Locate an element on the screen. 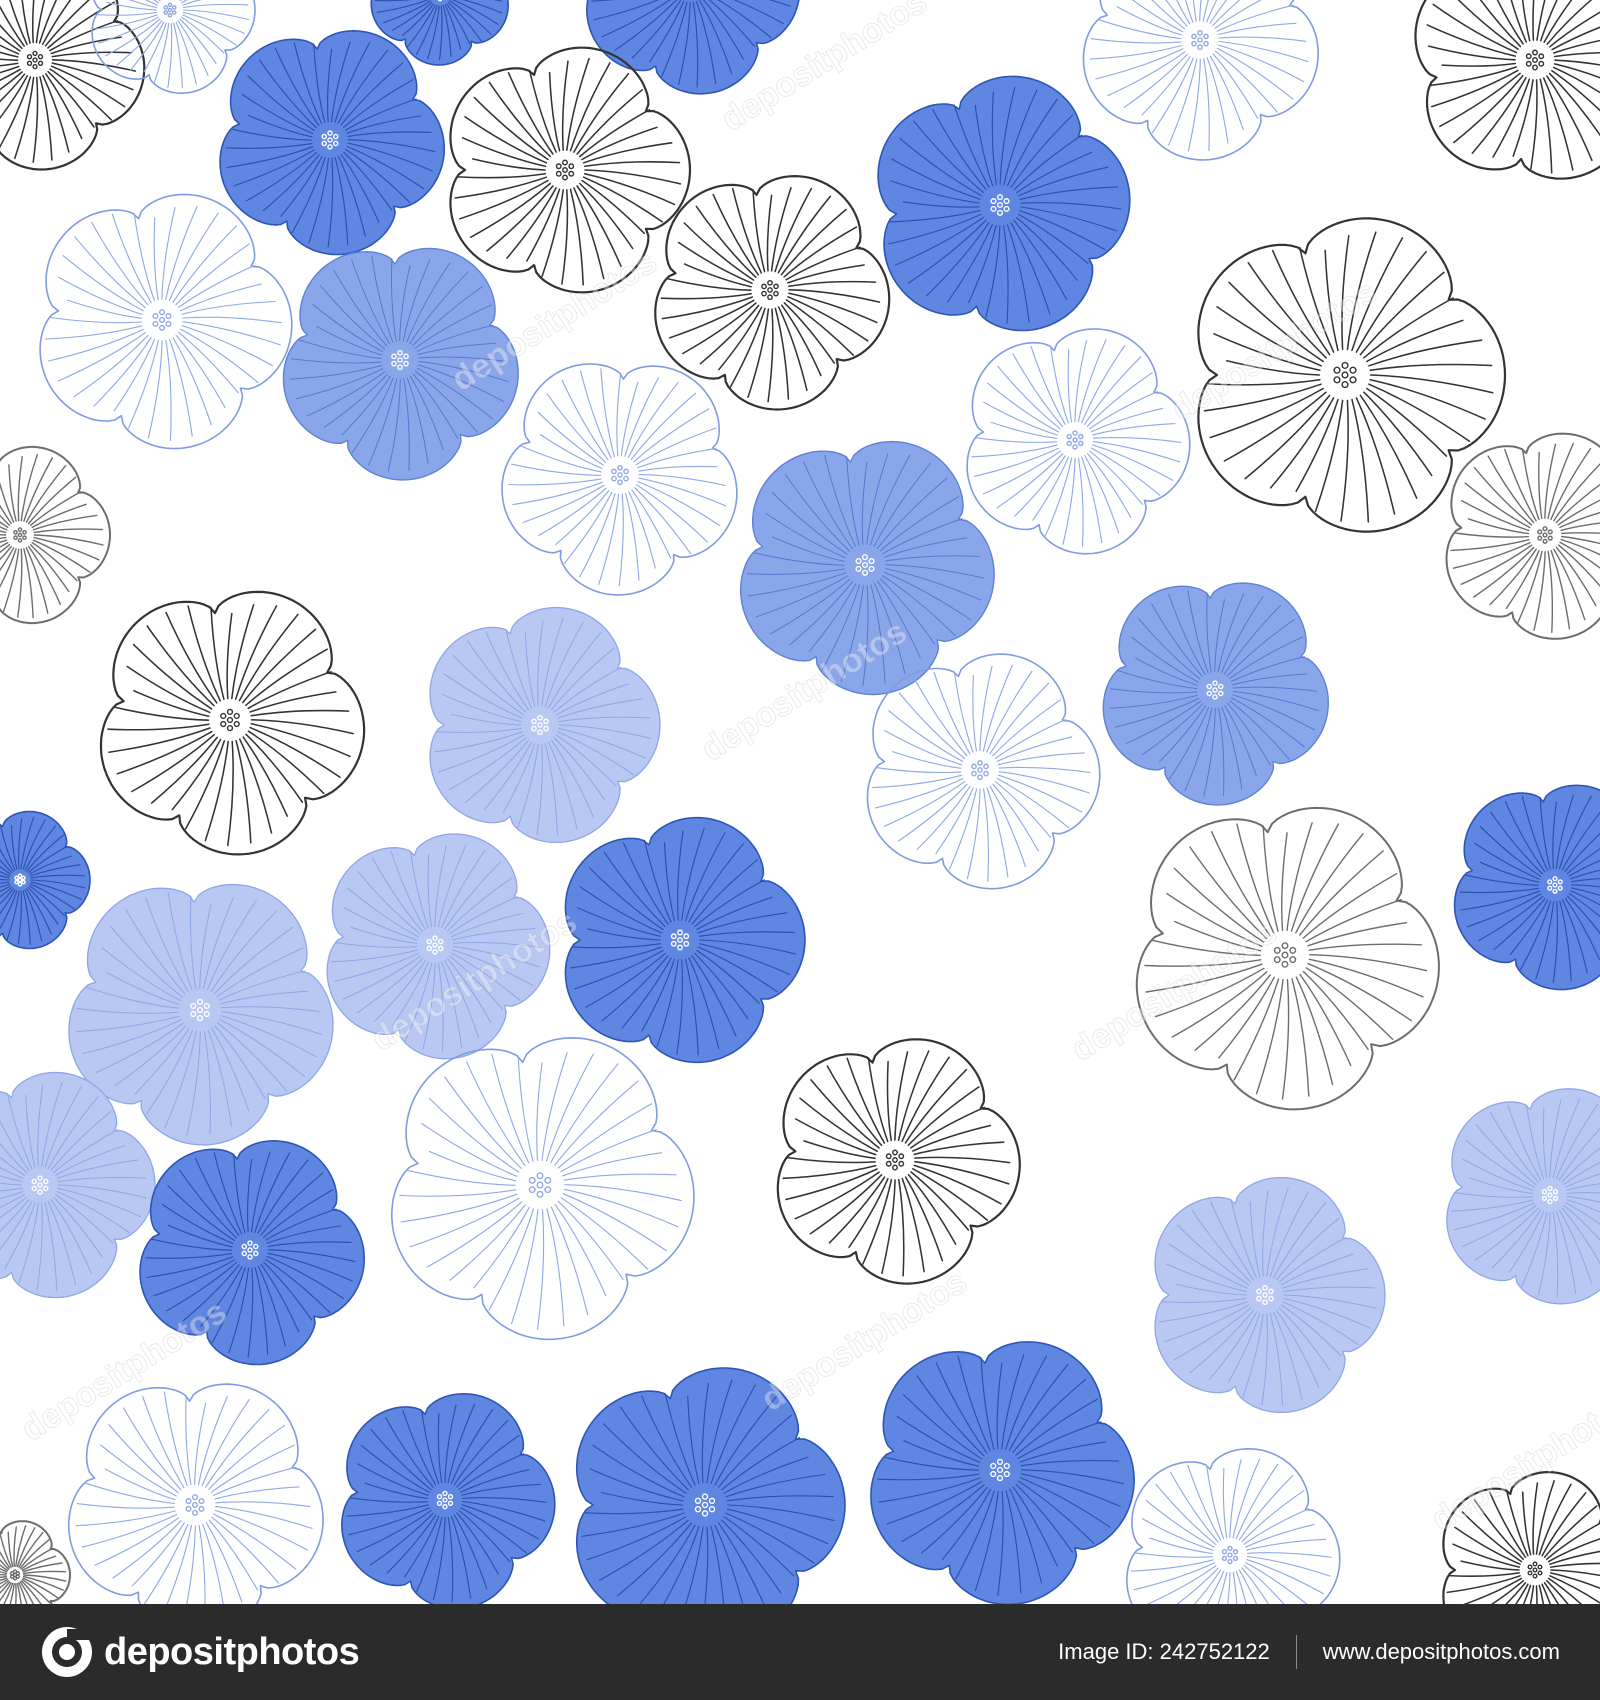 This screenshot has height=1700, width=1600. site-url: www.depositphotos.com is located at coordinates (1441, 1652).